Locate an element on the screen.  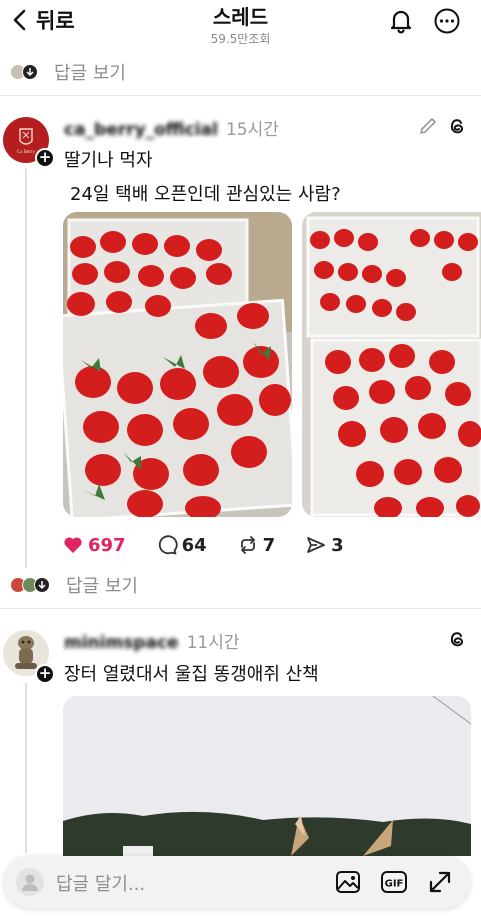
comment-button: 64 is located at coordinates (181, 545).